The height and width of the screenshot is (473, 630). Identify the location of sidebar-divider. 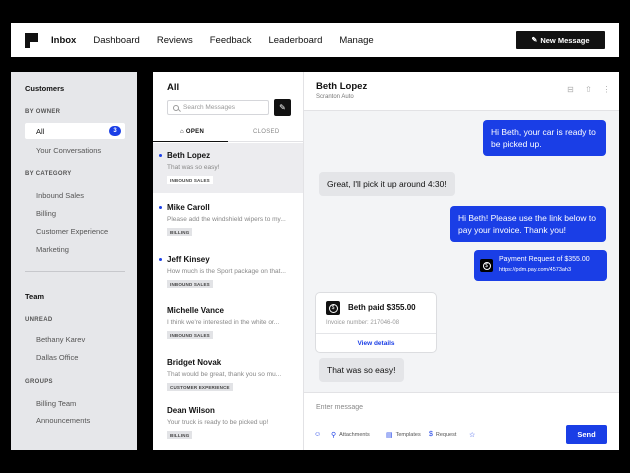
(75, 271).